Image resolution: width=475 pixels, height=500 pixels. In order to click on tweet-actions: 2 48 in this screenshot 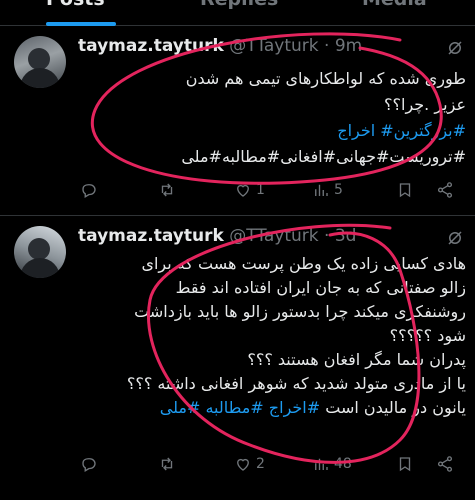, I will do `click(271, 464)`.